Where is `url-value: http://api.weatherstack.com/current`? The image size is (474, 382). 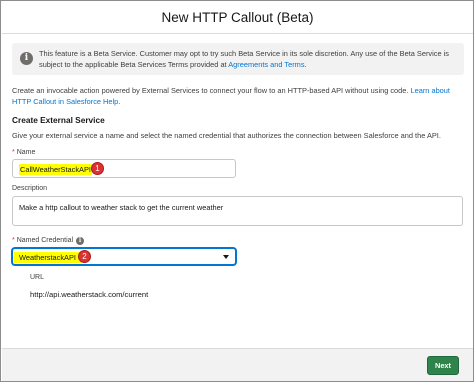
url-value: http://api.weatherstack.com/current is located at coordinates (89, 294).